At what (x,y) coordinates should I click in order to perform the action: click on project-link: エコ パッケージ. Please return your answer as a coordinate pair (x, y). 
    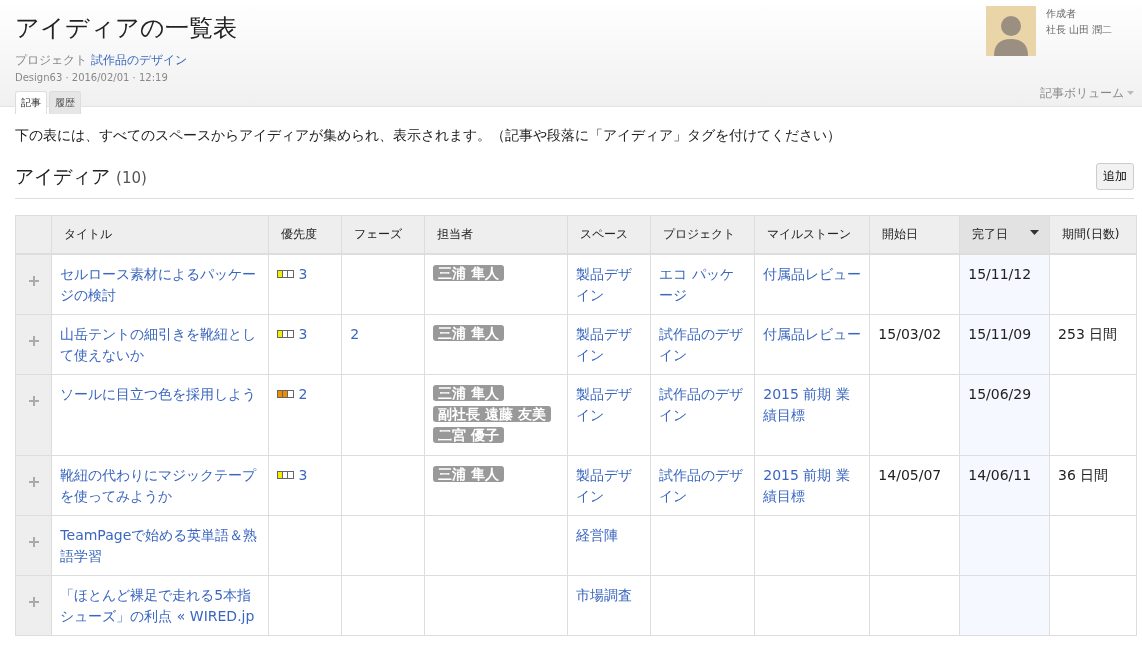
    Looking at the image, I should click on (703, 284).